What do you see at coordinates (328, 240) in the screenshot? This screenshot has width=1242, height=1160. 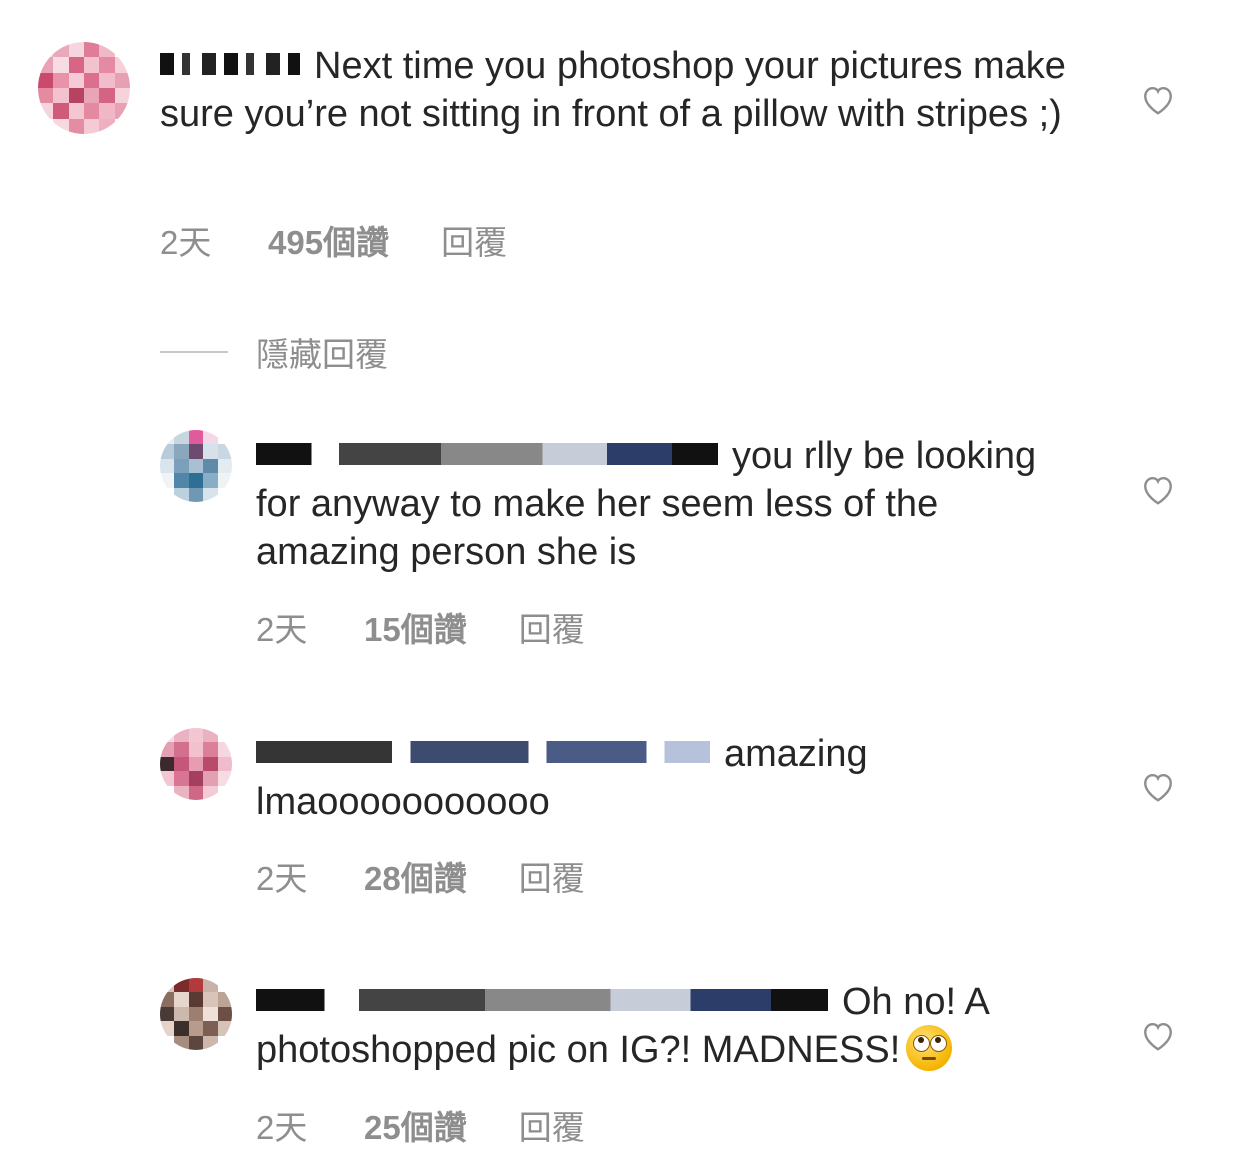 I see `like-count: 495個讚` at bounding box center [328, 240].